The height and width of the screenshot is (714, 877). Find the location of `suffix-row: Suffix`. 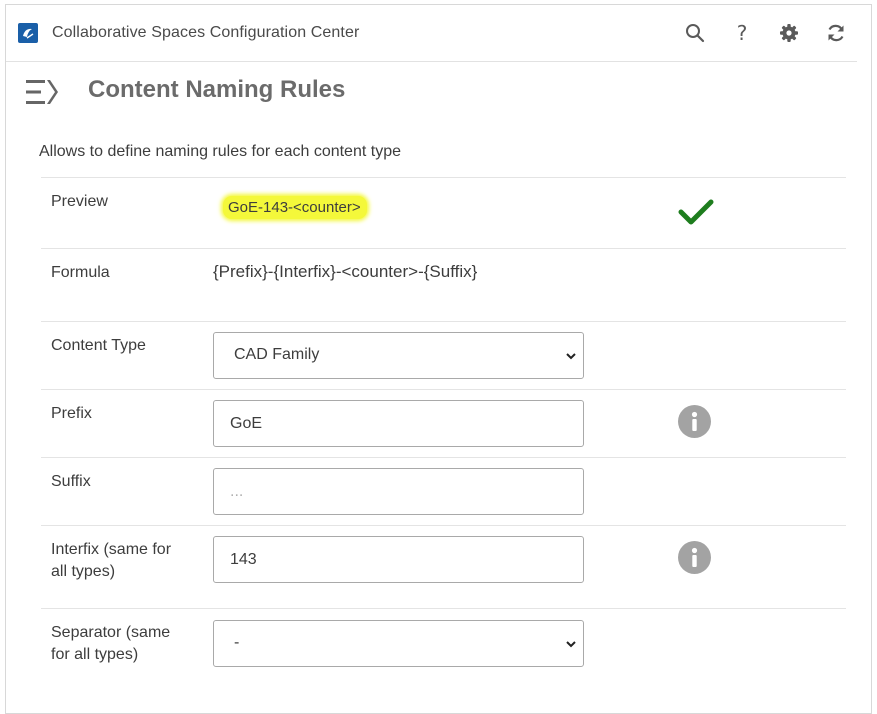

suffix-row: Suffix is located at coordinates (443, 491).